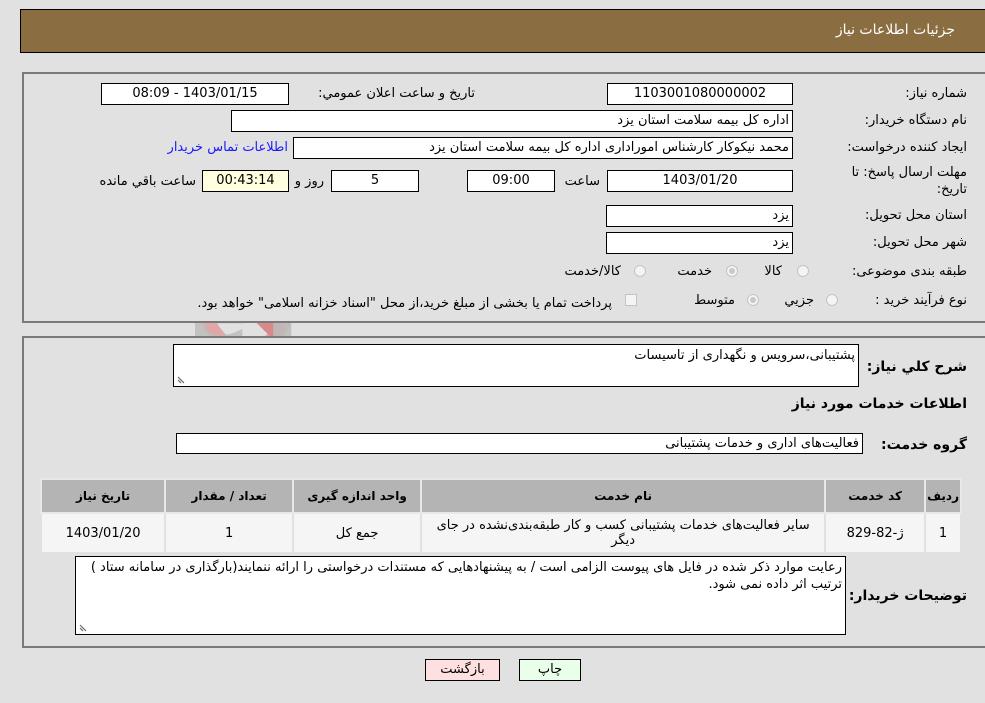  What do you see at coordinates (309, 181) in the screenshot?
I see `days-label: روز و` at bounding box center [309, 181].